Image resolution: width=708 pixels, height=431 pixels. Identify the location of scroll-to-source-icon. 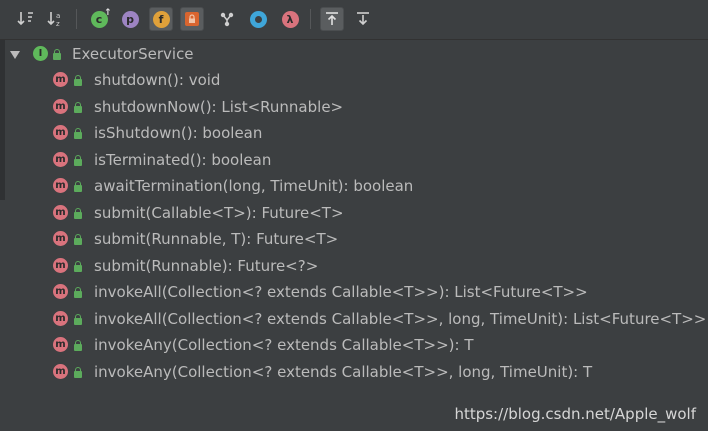
(332, 18).